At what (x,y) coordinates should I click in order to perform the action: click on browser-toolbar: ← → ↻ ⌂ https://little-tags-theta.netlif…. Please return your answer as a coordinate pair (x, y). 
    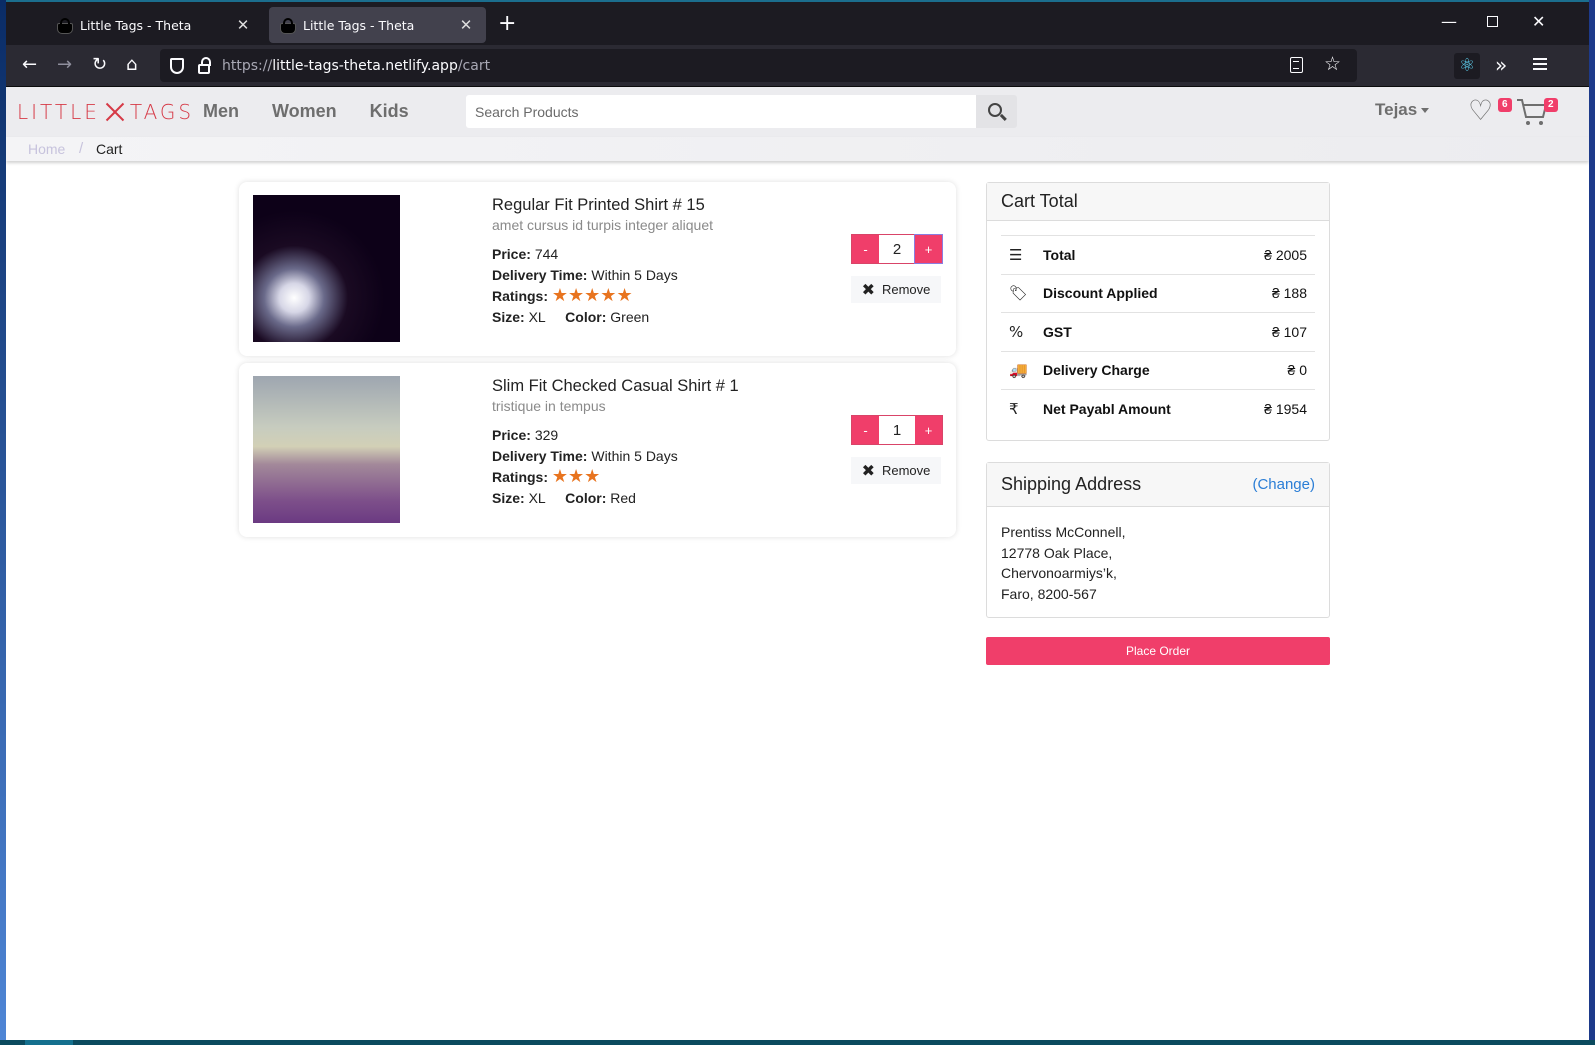
    Looking at the image, I should click on (797, 66).